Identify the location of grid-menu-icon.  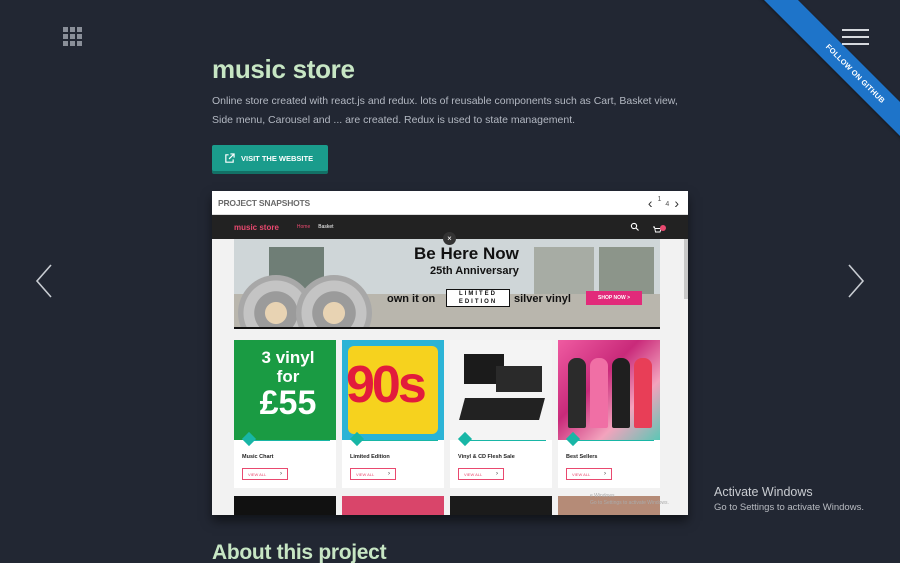
(72, 36).